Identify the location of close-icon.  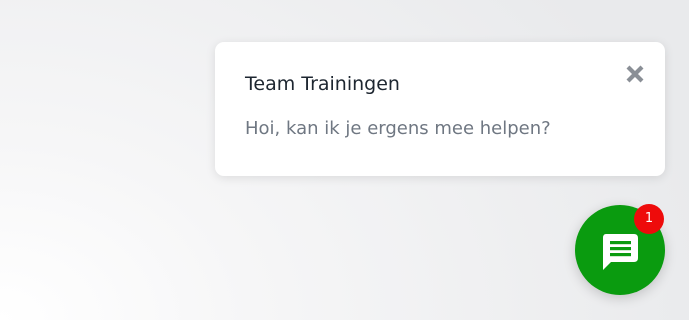
(635, 74).